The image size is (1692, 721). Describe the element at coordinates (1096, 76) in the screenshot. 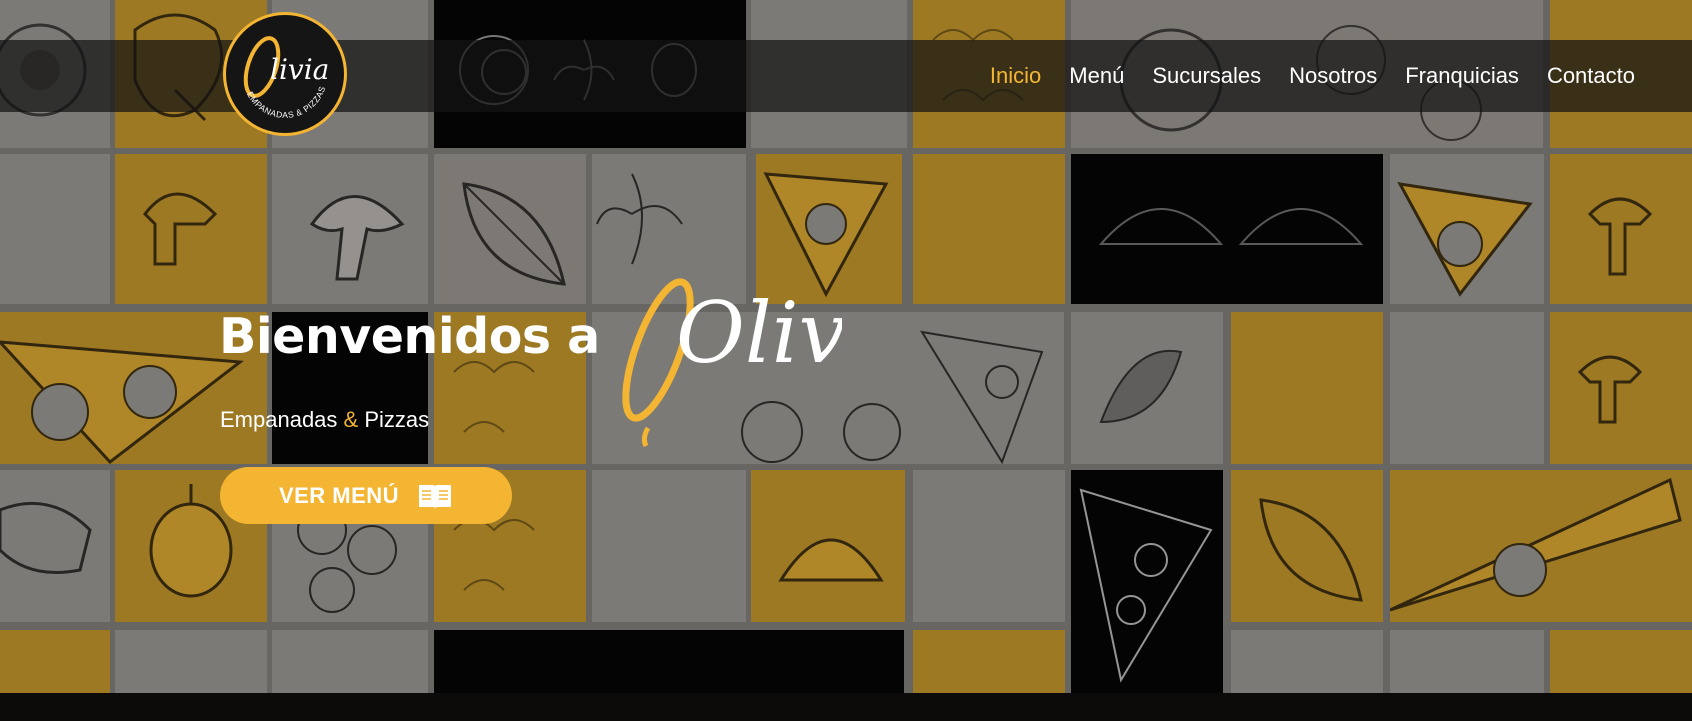

I see `nav-item-menu: Menú` at that location.